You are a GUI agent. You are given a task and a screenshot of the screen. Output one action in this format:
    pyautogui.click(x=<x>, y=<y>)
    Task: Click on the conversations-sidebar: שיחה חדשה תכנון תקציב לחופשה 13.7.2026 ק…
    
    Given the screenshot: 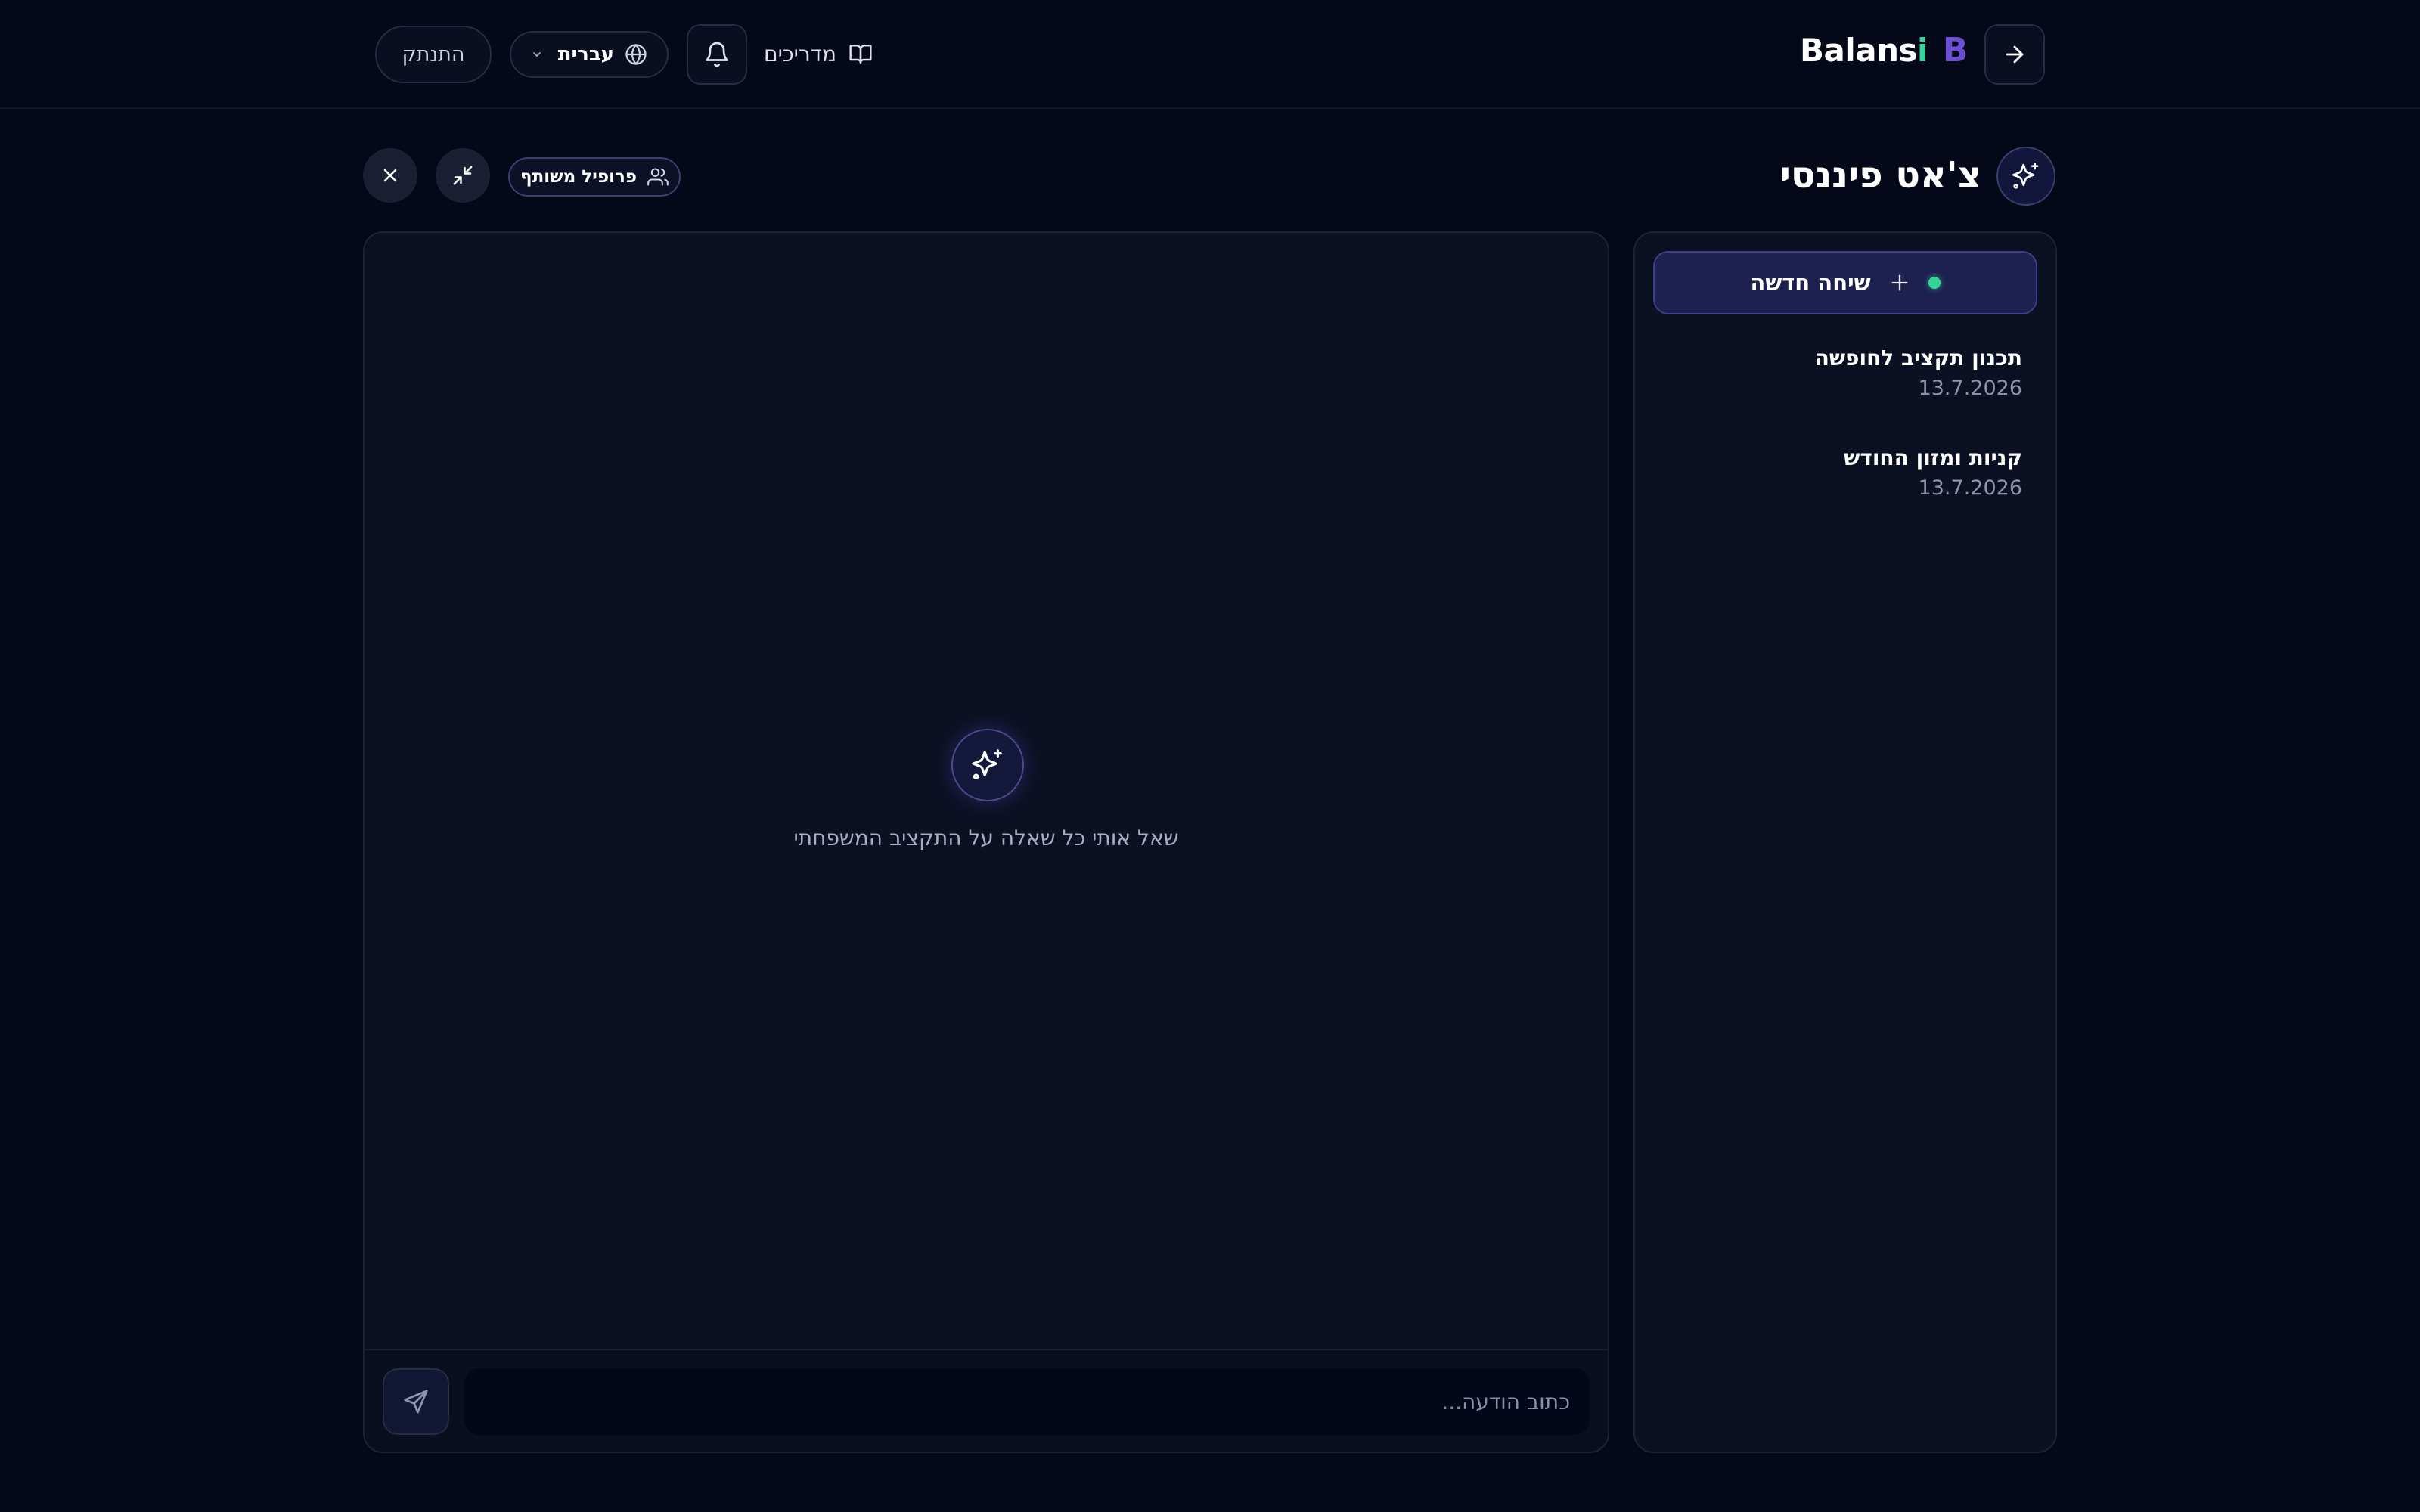 What is the action you would take?
    pyautogui.click(x=1845, y=842)
    